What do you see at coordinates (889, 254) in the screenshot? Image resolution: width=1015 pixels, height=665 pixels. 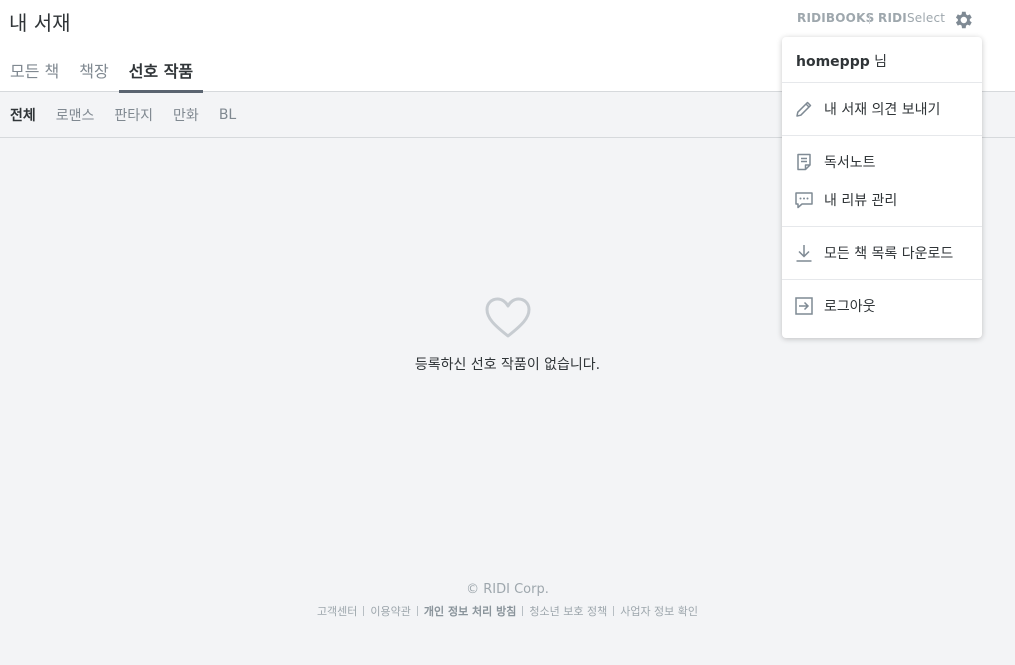 I see `menu-item-label: 모든 책 목록 다운로드` at bounding box center [889, 254].